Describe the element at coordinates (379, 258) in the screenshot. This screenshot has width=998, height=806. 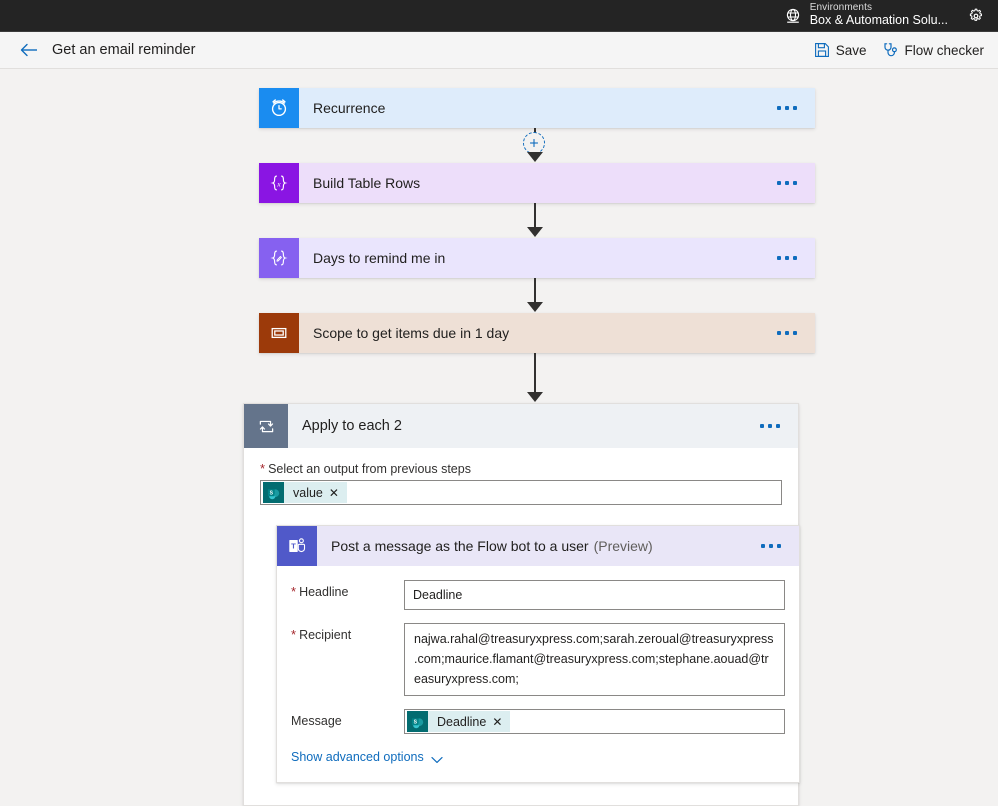
I see `step-title: Days to remind me in` at that location.